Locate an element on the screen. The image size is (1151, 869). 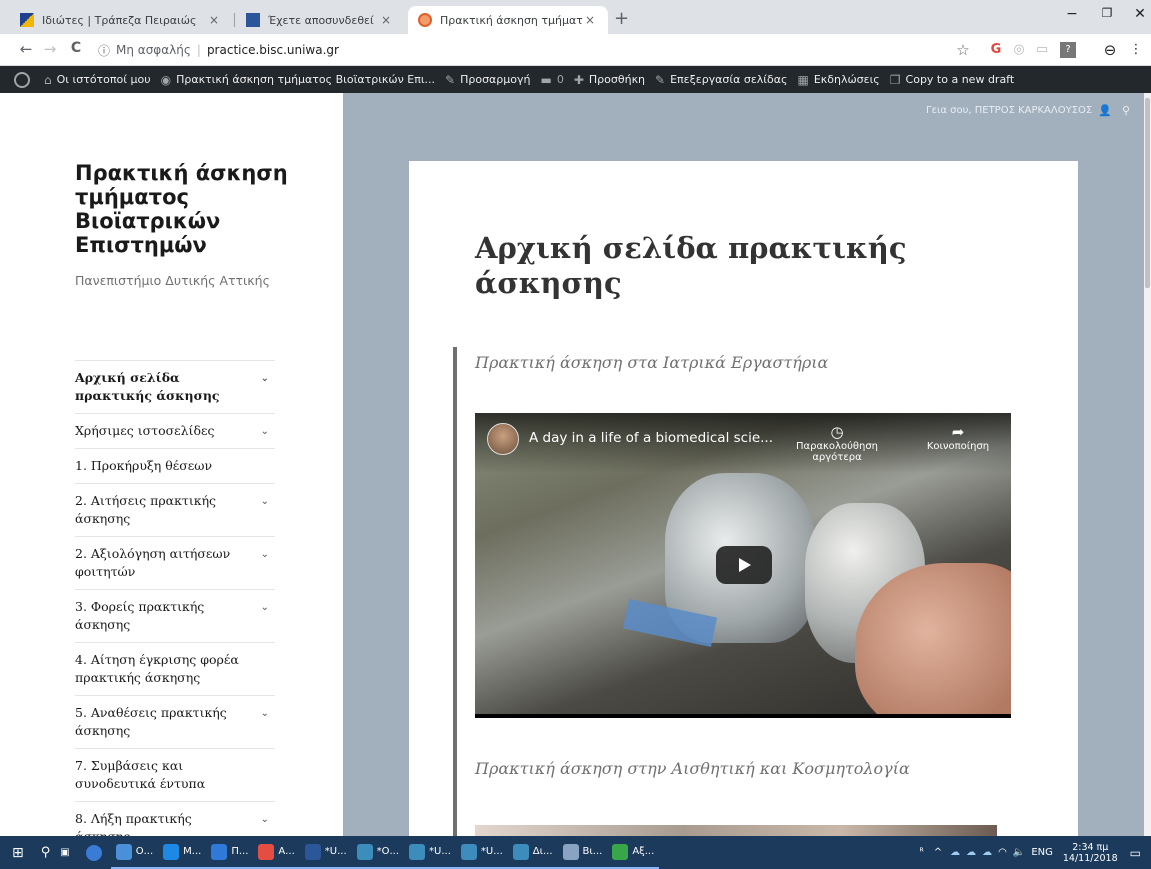
taskbar-pinned-app is located at coordinates (96, 852).